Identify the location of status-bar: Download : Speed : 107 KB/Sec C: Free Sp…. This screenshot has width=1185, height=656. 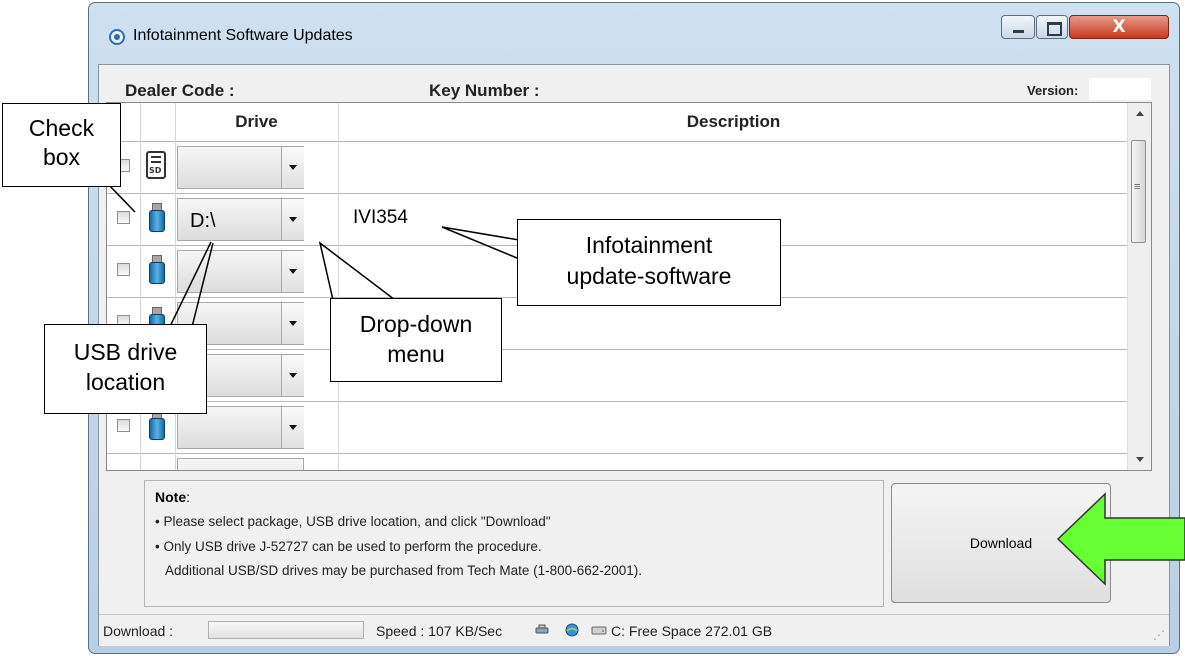
(634, 630).